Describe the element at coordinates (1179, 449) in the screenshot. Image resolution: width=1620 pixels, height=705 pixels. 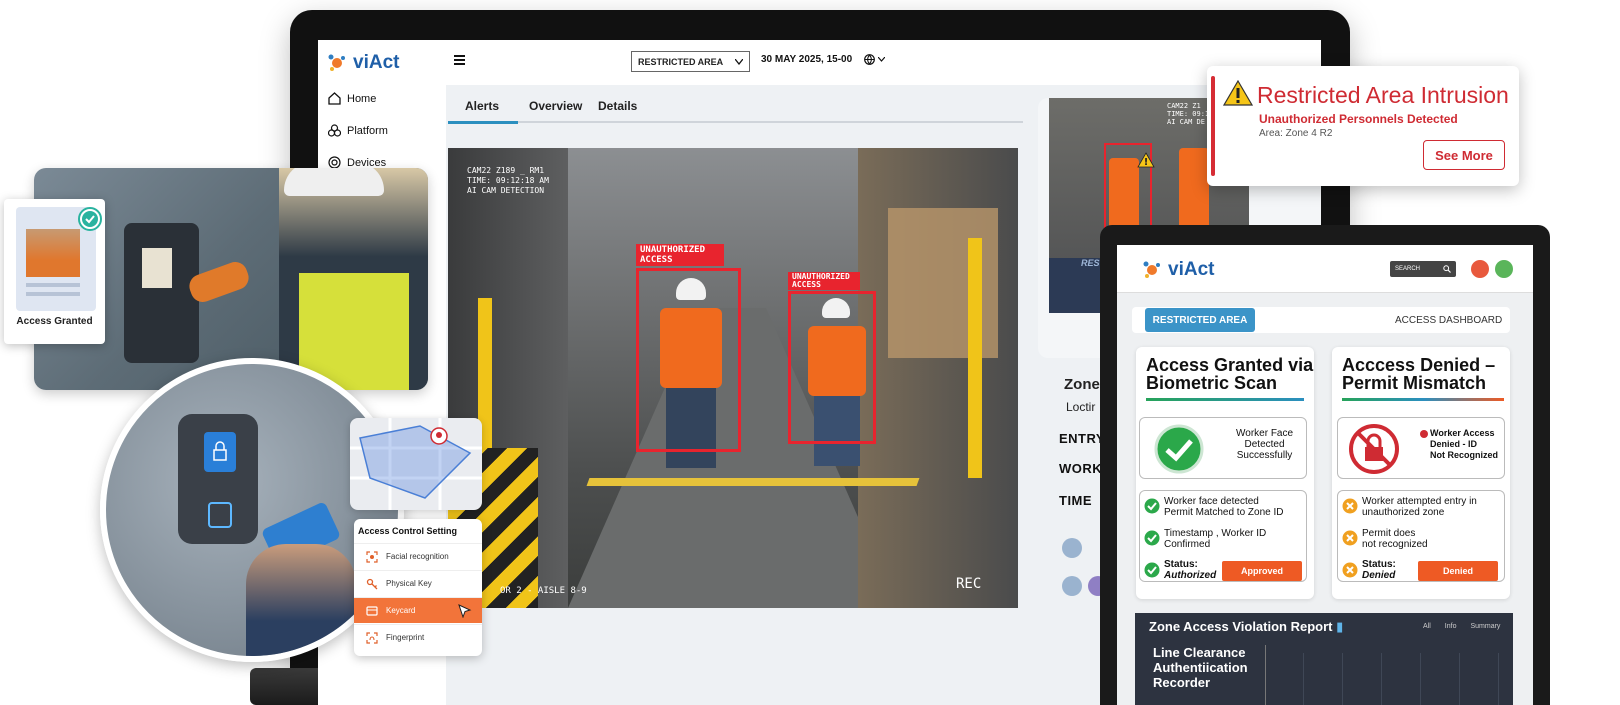
I see `check-circle-icon` at that location.